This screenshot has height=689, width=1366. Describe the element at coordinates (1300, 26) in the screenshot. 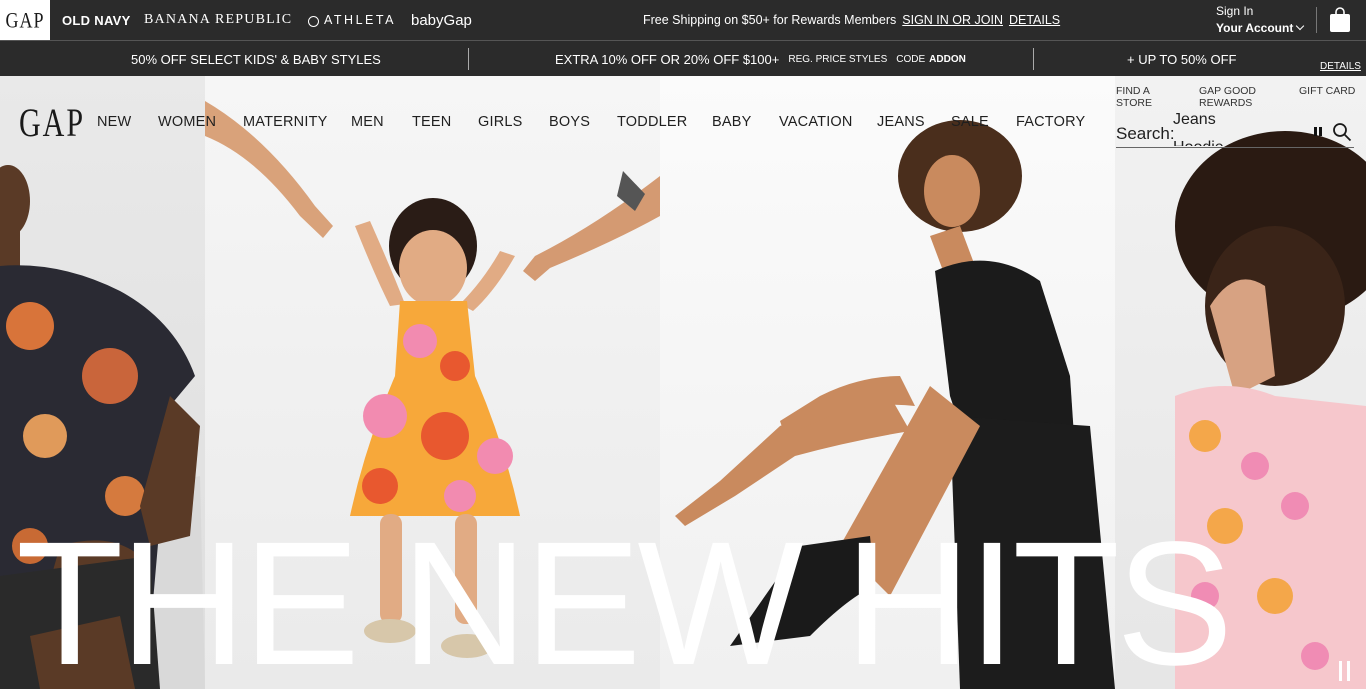

I see `chevron-down-icon` at that location.